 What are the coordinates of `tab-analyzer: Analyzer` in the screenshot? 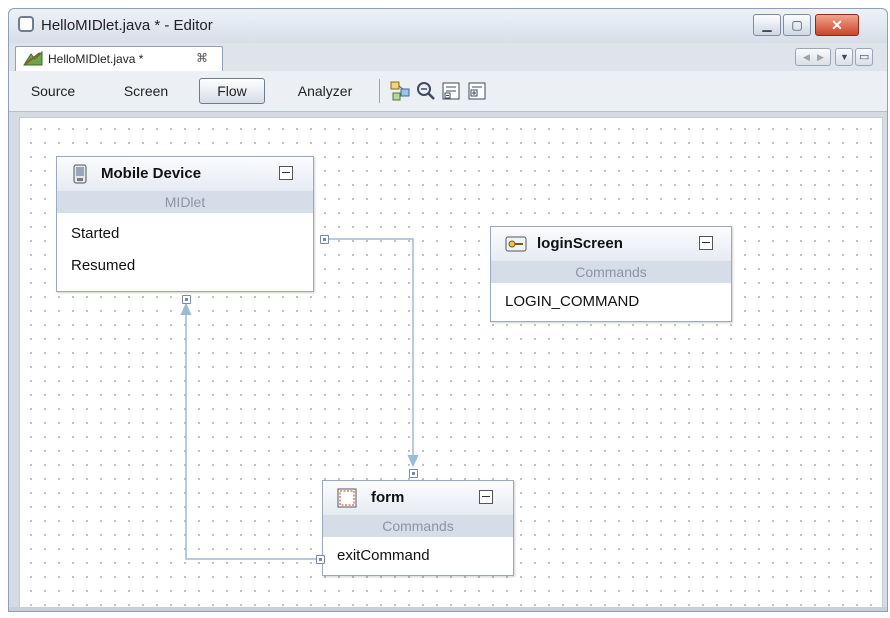 It's located at (325, 91).